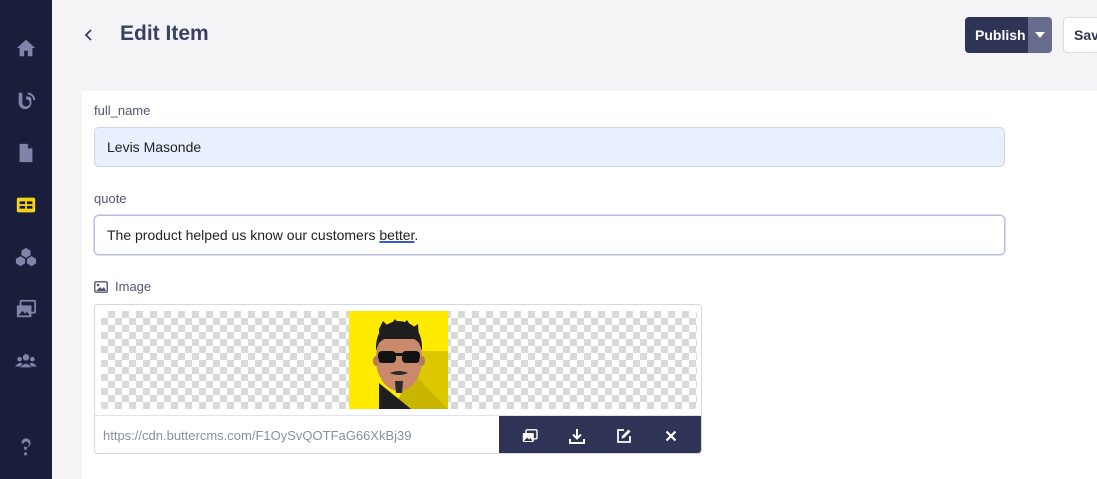  I want to click on spellcheck-word: better, so click(397, 235).